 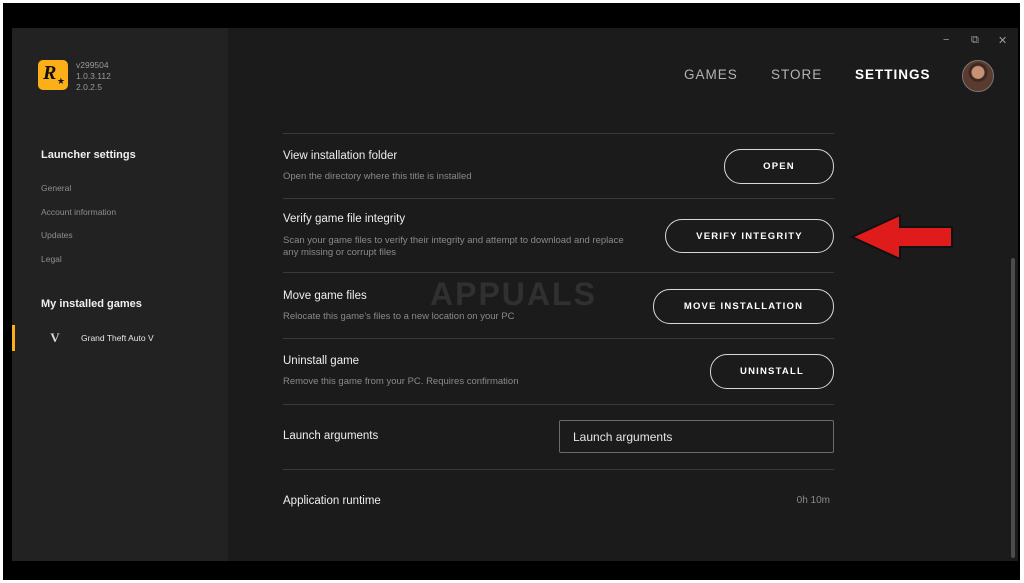 I want to click on uninstall-title: Uninstall game, so click(x=321, y=361).